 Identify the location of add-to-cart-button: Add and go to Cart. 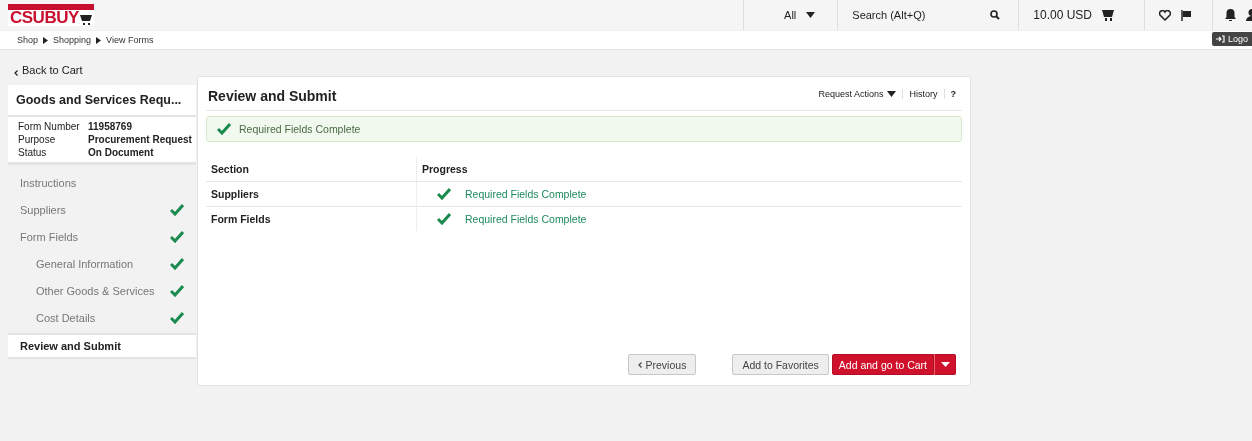
(882, 364).